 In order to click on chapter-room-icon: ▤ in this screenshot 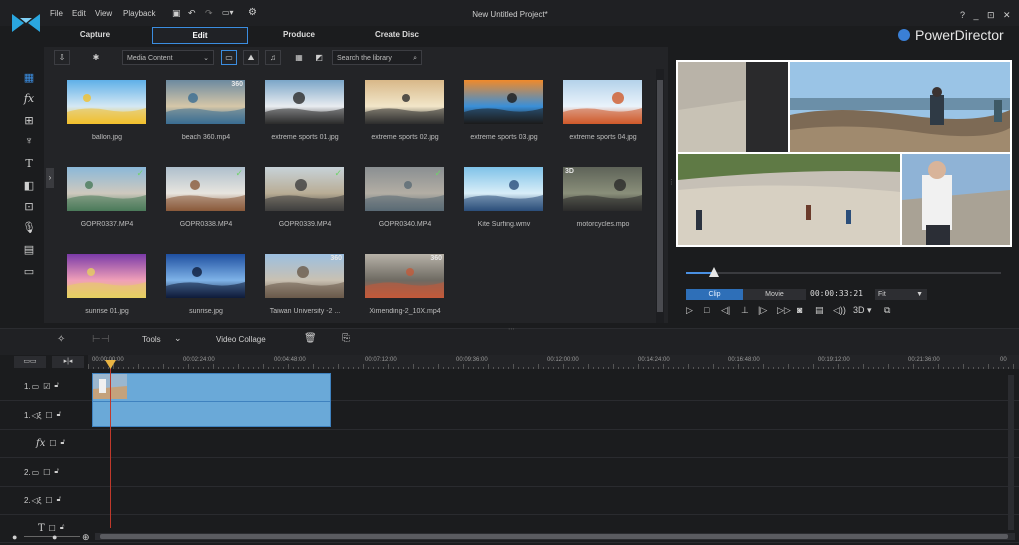, I will do `click(29, 249)`.